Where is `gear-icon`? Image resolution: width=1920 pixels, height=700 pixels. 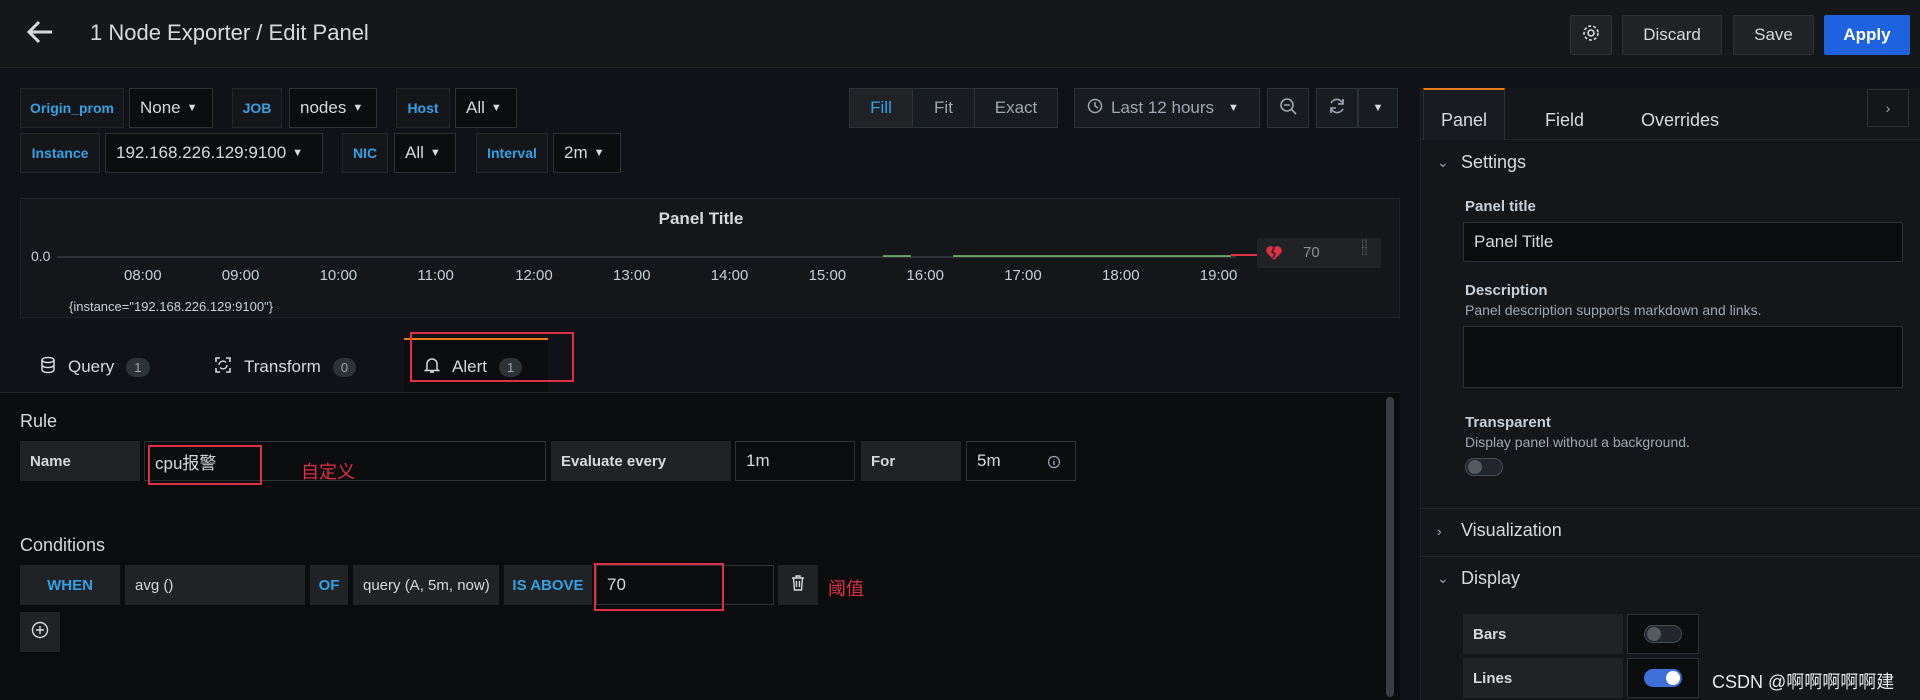
gear-icon is located at coordinates (1591, 35).